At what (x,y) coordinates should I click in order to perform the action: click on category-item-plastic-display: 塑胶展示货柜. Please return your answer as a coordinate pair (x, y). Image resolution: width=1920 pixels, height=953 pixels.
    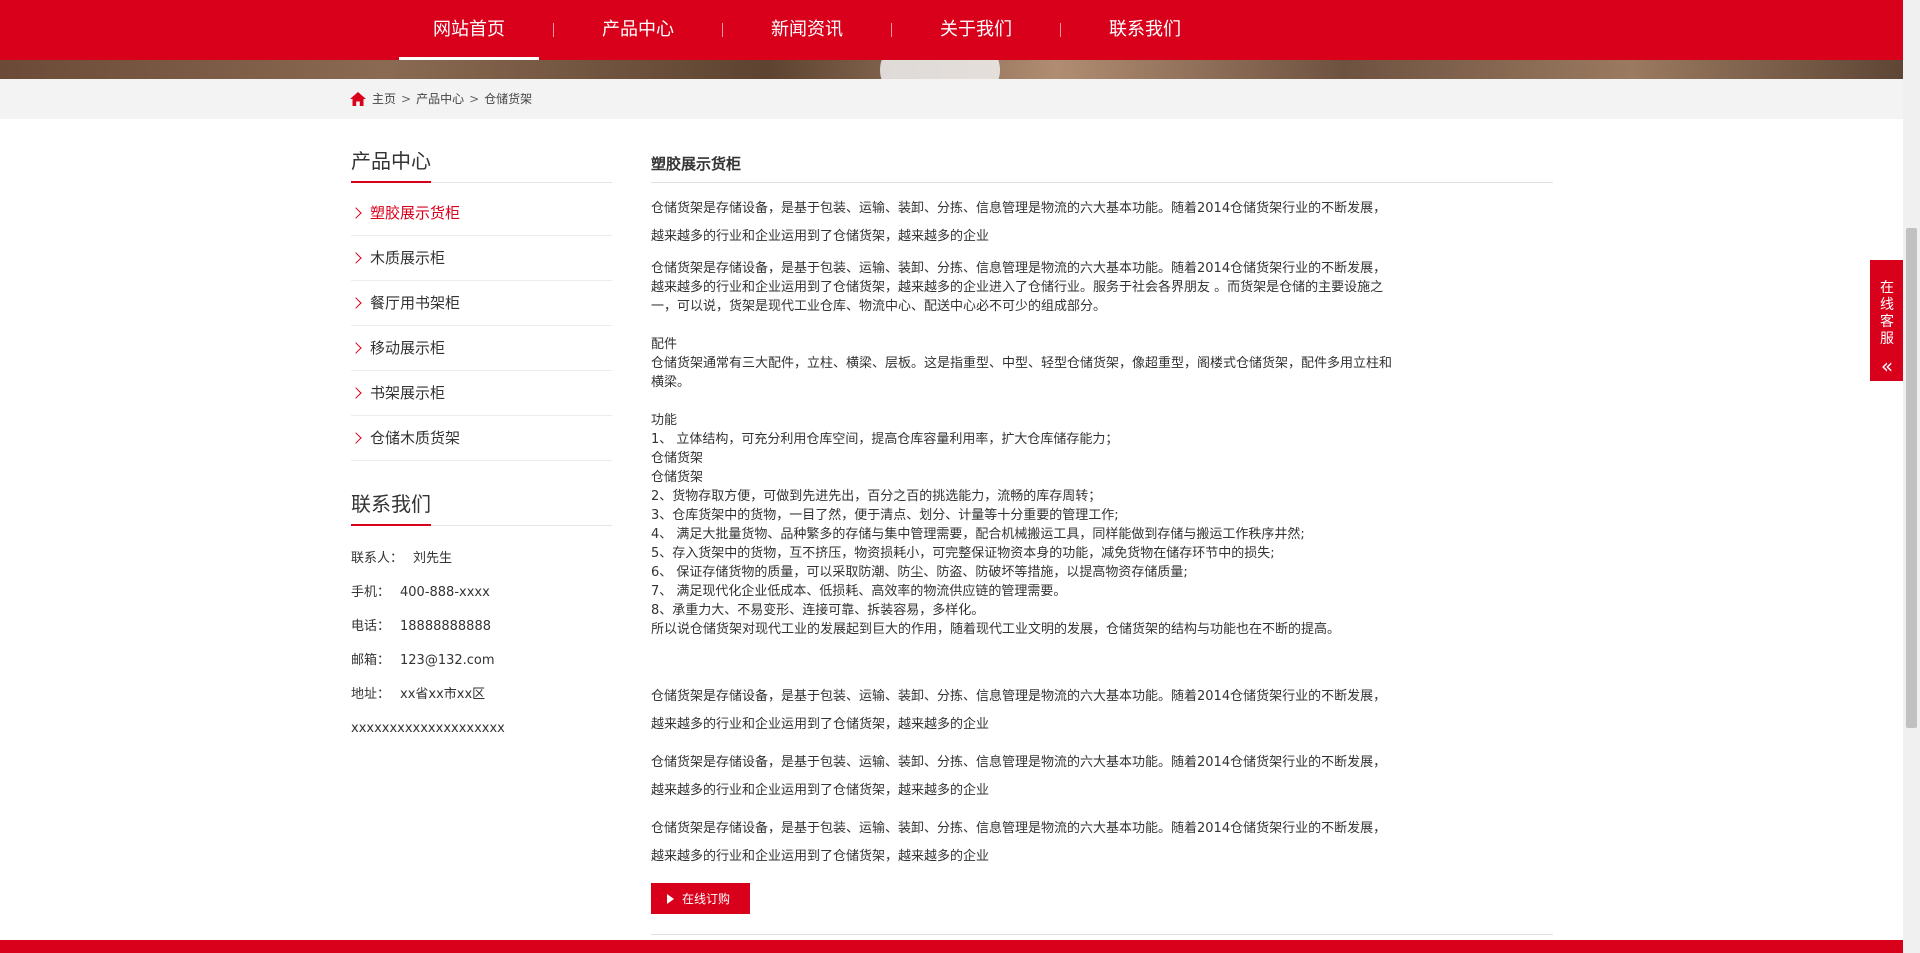
    Looking at the image, I should click on (481, 213).